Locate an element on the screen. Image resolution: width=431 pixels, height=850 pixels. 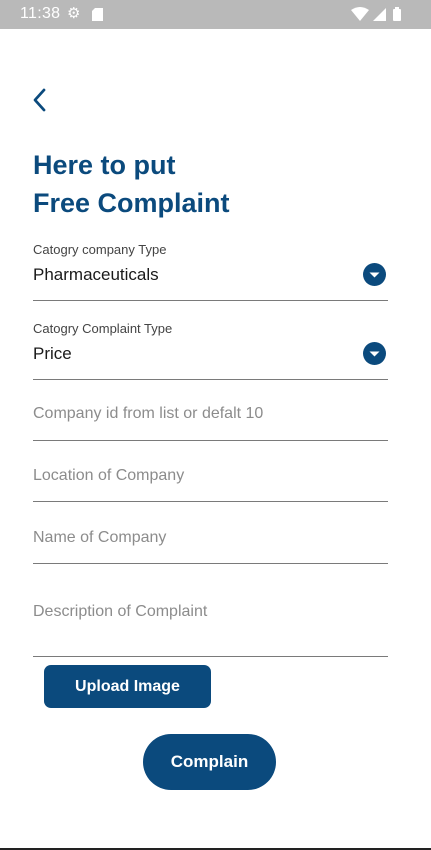
company-name-field is located at coordinates (210, 539).